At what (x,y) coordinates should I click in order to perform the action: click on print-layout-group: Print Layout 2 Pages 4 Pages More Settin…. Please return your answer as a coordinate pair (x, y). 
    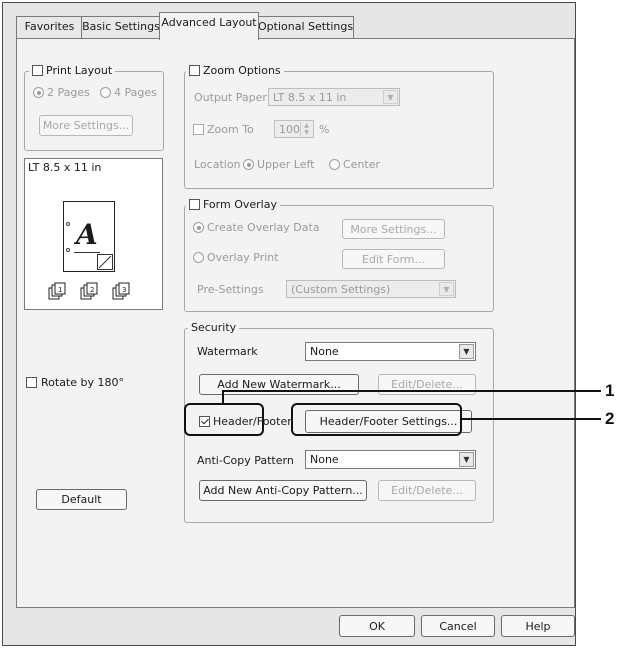
    Looking at the image, I should click on (94, 107).